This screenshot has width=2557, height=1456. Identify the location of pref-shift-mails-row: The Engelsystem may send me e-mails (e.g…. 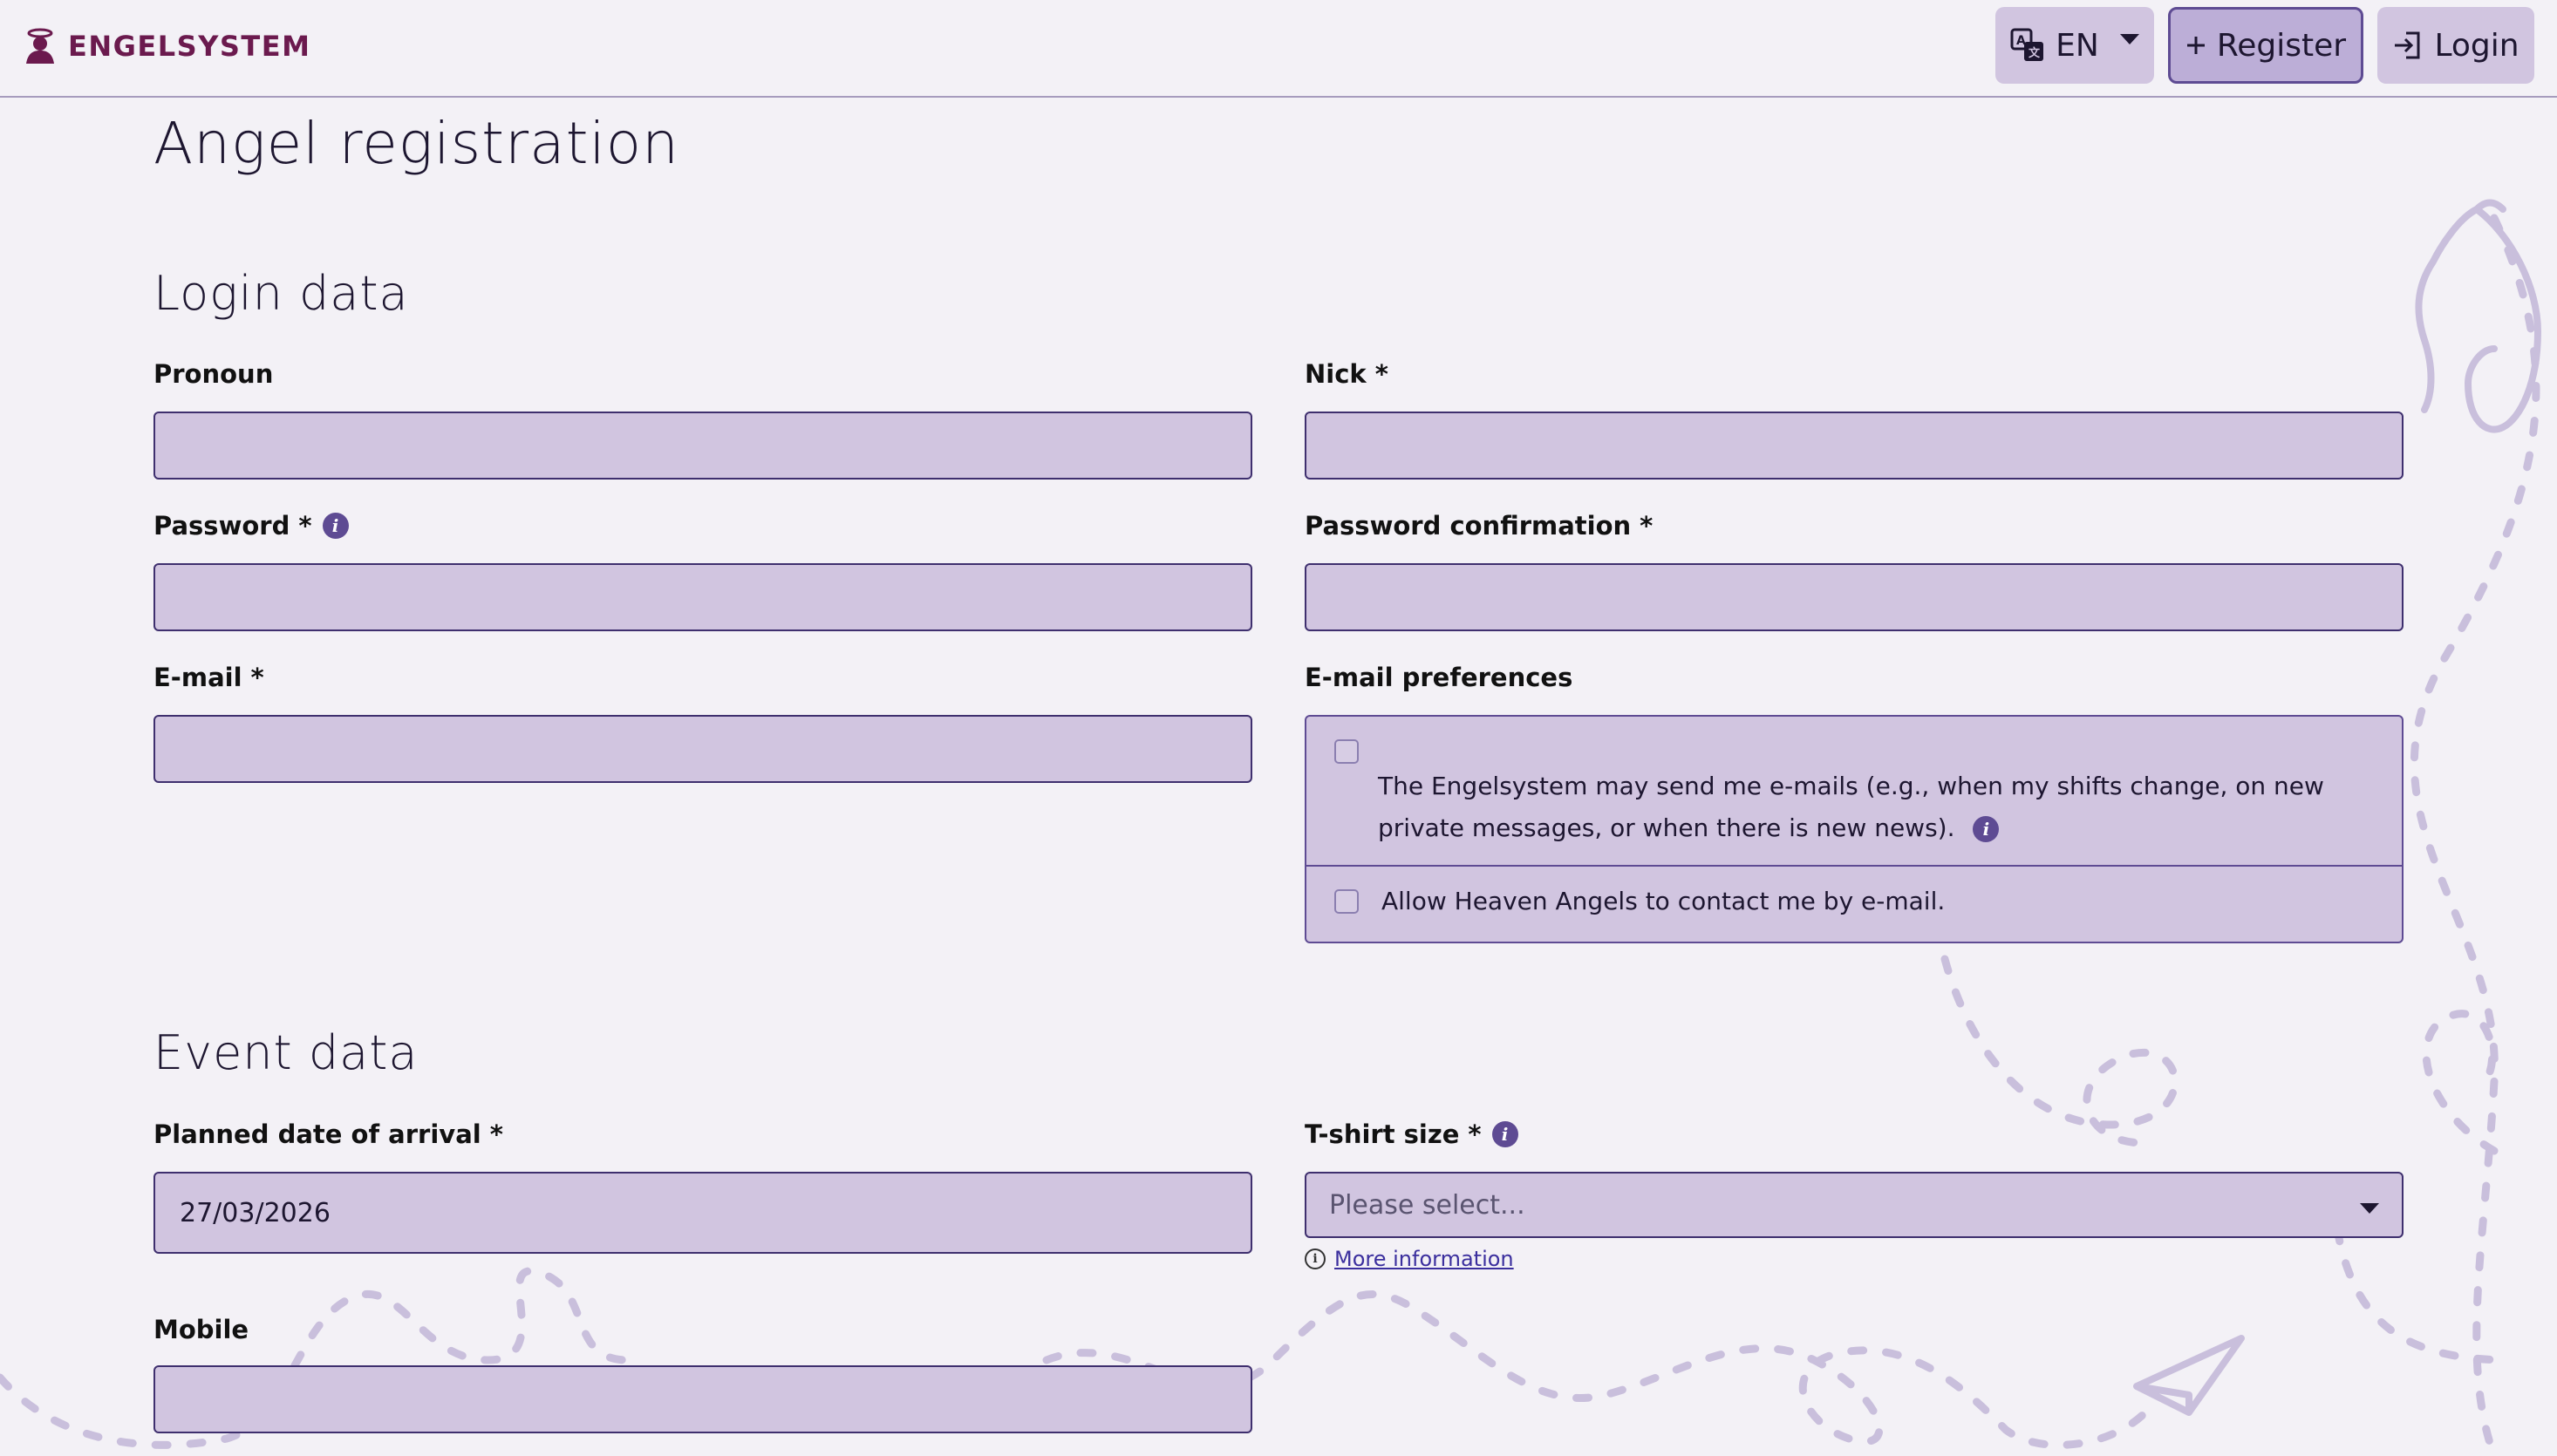
(1854, 792).